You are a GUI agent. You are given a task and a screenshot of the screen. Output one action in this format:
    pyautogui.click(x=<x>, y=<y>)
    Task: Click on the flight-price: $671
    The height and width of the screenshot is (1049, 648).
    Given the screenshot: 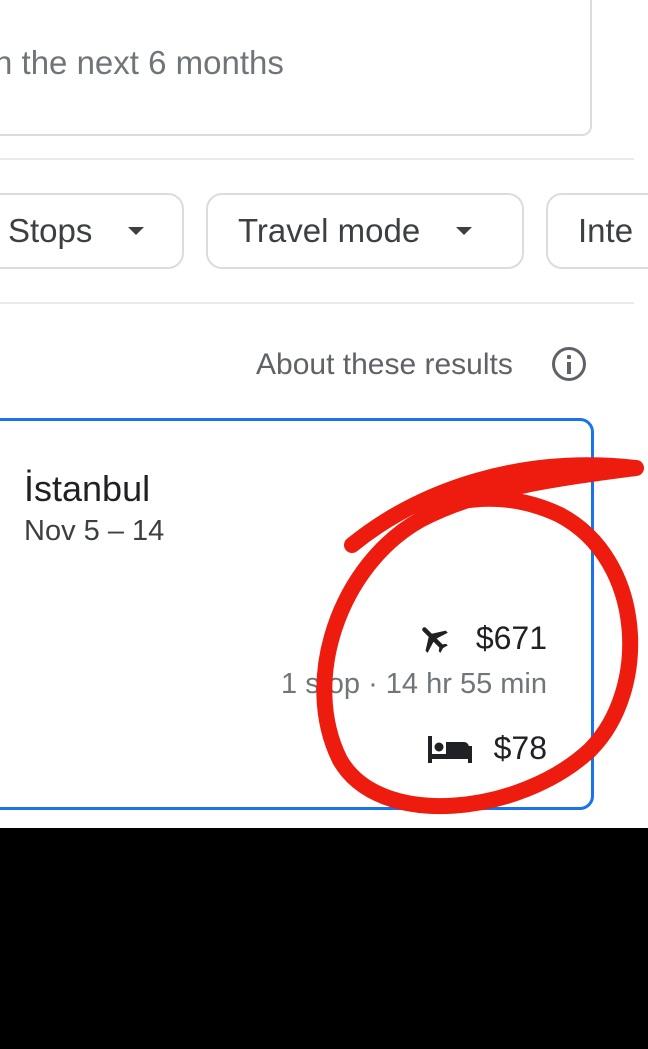 What is the action you would take?
    pyautogui.click(x=511, y=638)
    